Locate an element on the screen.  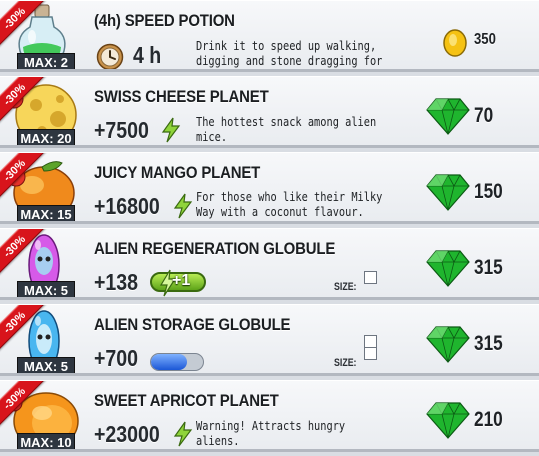
regeneration-badge: +1 is located at coordinates (178, 283).